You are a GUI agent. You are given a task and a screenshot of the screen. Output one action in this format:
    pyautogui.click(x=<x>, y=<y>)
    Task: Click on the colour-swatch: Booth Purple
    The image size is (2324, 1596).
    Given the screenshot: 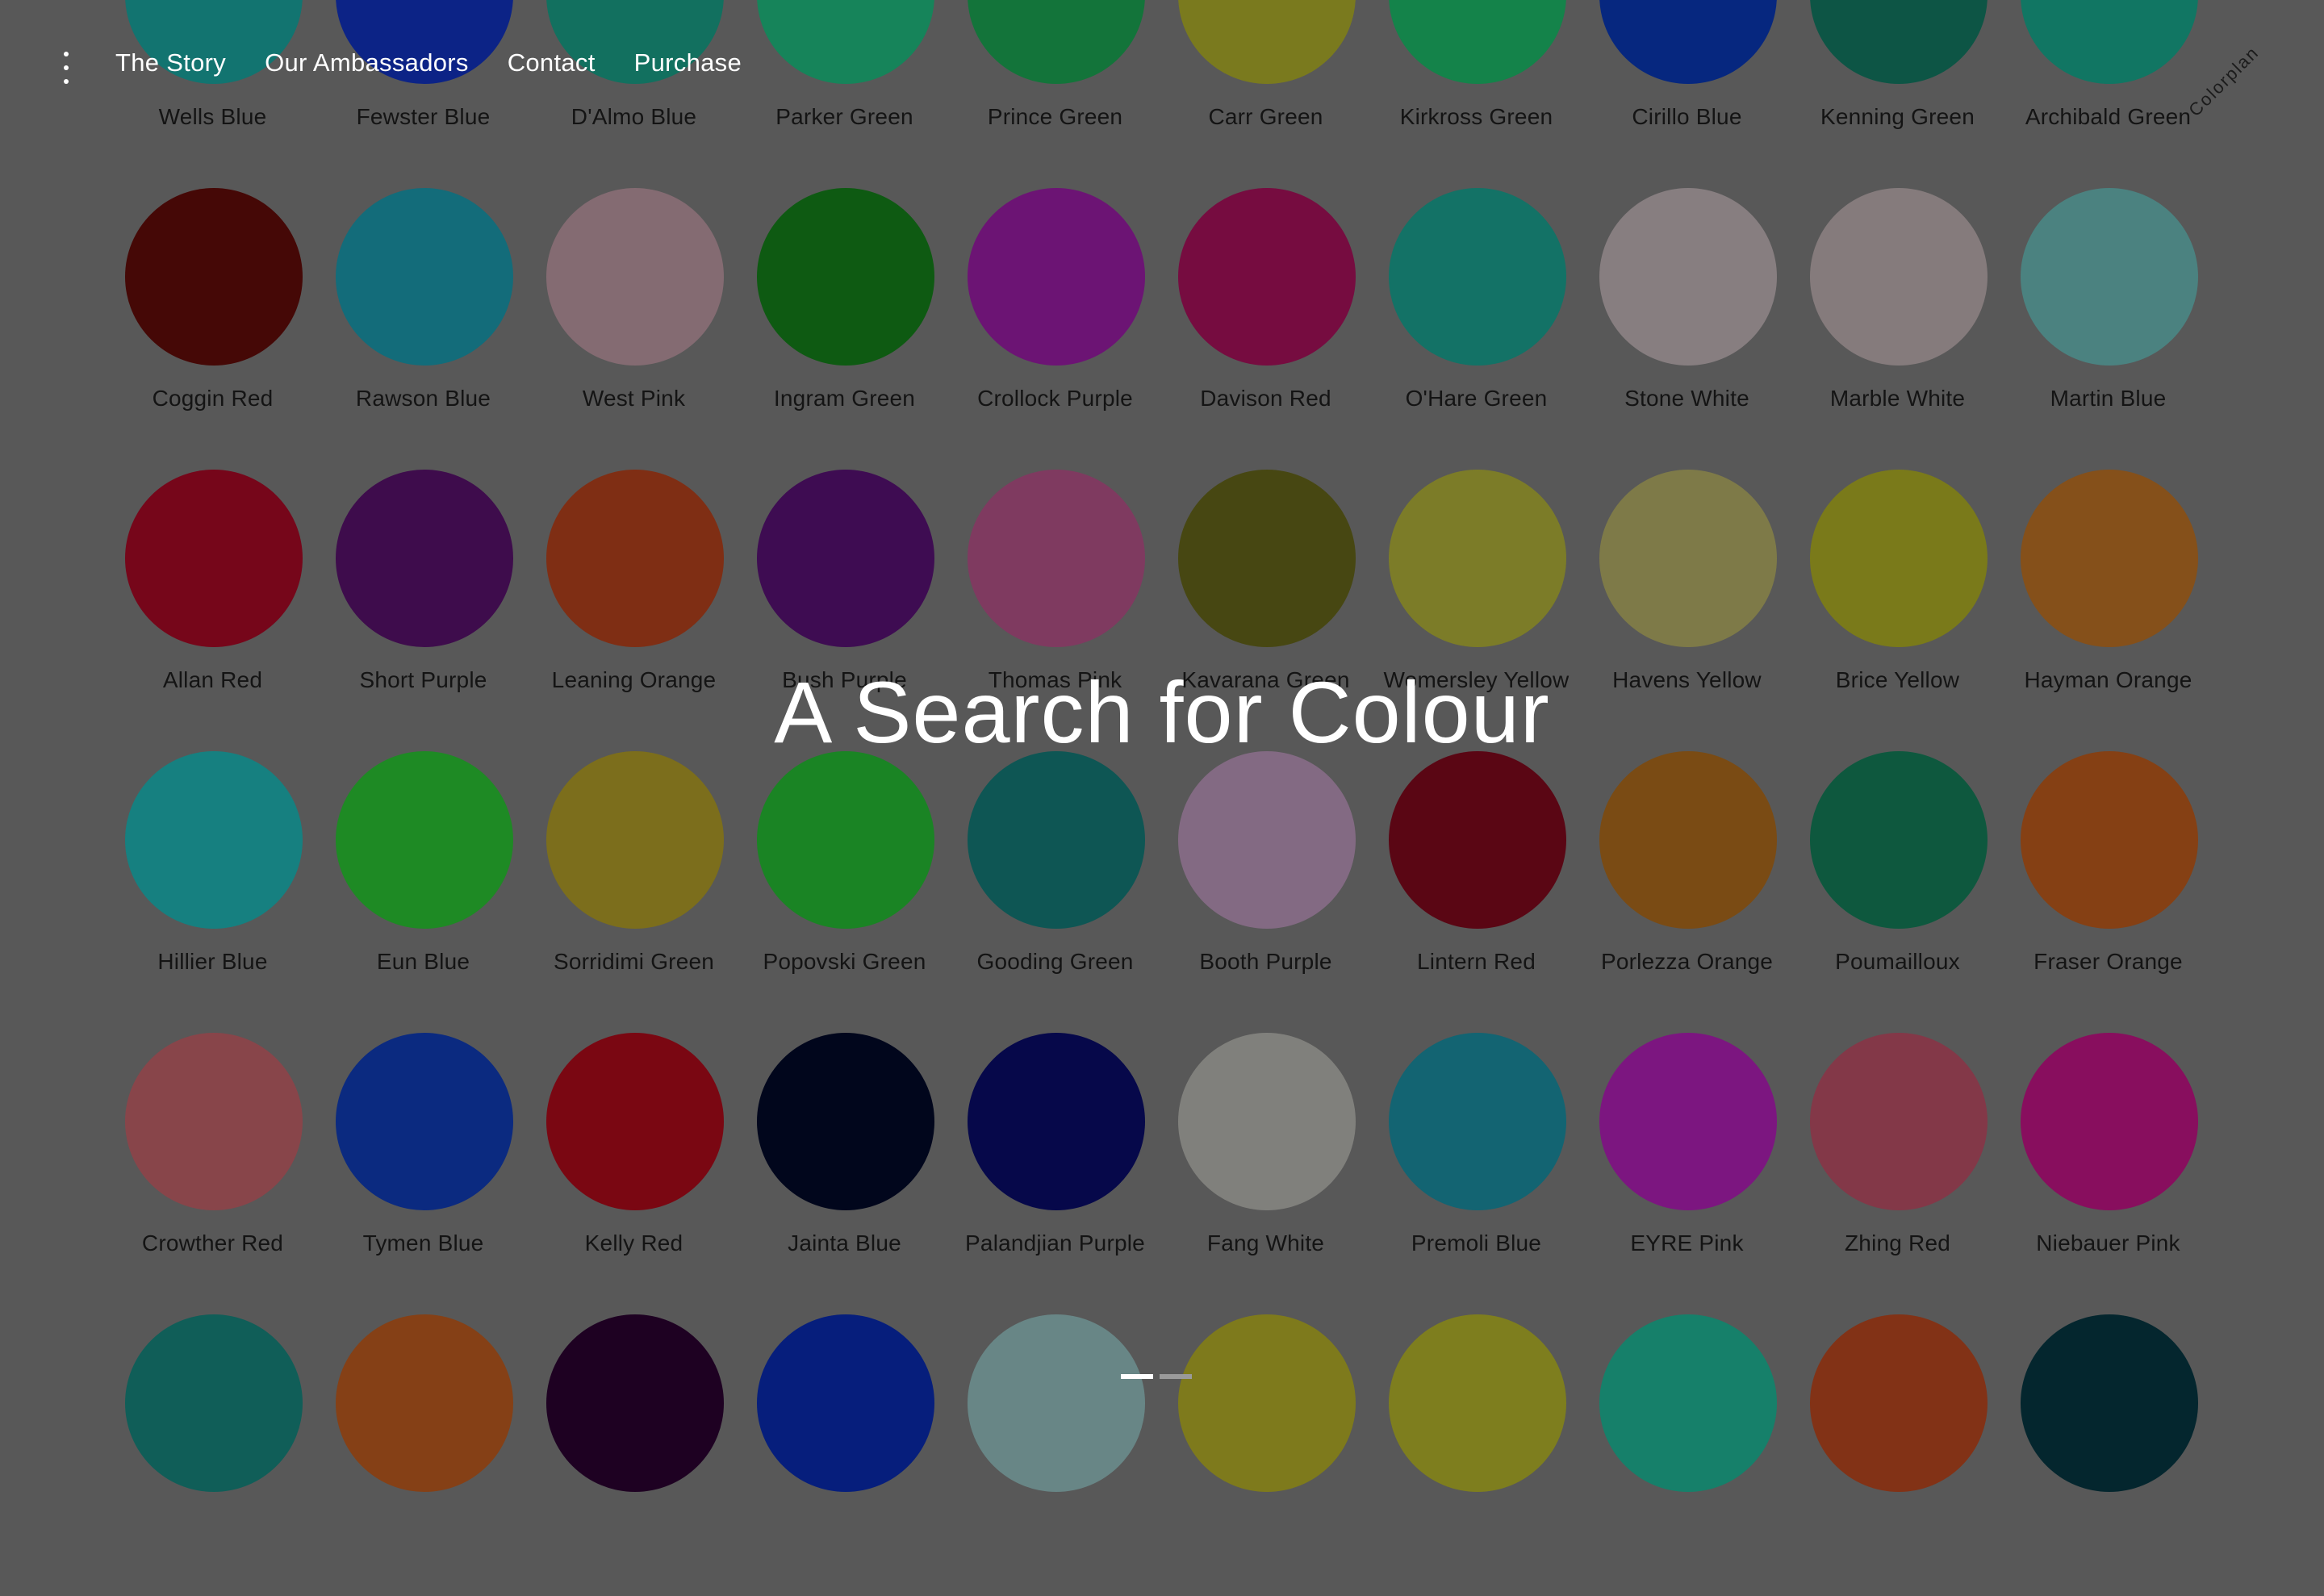 What is the action you would take?
    pyautogui.click(x=1265, y=892)
    